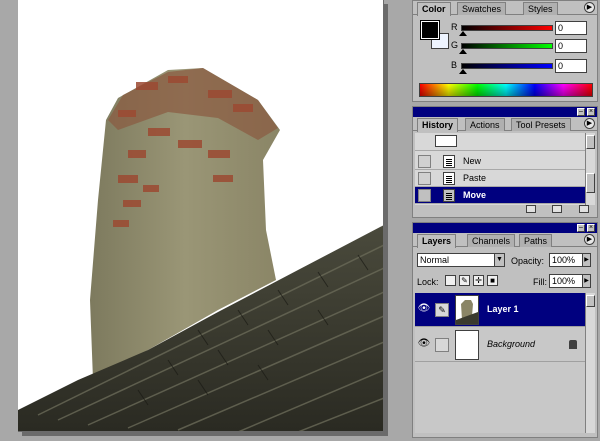  I want to click on blend-mode-value: Normal, so click(435, 260).